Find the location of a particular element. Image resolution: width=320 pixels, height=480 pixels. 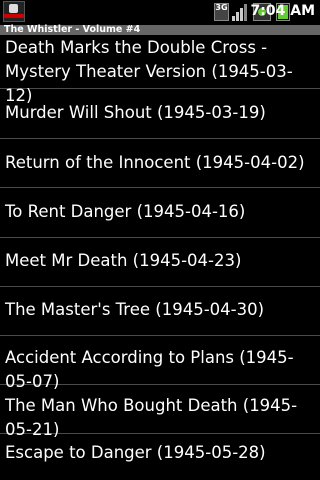

list-item: Meet Mr Death (1945-04-23) is located at coordinates (160, 262).